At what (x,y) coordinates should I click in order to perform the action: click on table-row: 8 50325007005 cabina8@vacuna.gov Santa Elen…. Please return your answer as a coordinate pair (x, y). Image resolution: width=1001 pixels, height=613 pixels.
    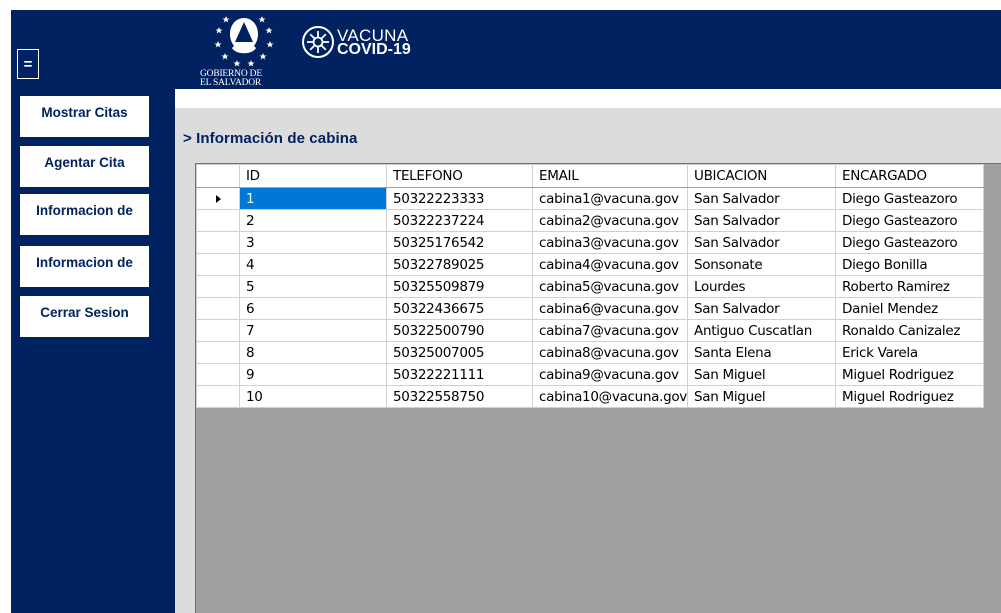
    Looking at the image, I should click on (590, 352).